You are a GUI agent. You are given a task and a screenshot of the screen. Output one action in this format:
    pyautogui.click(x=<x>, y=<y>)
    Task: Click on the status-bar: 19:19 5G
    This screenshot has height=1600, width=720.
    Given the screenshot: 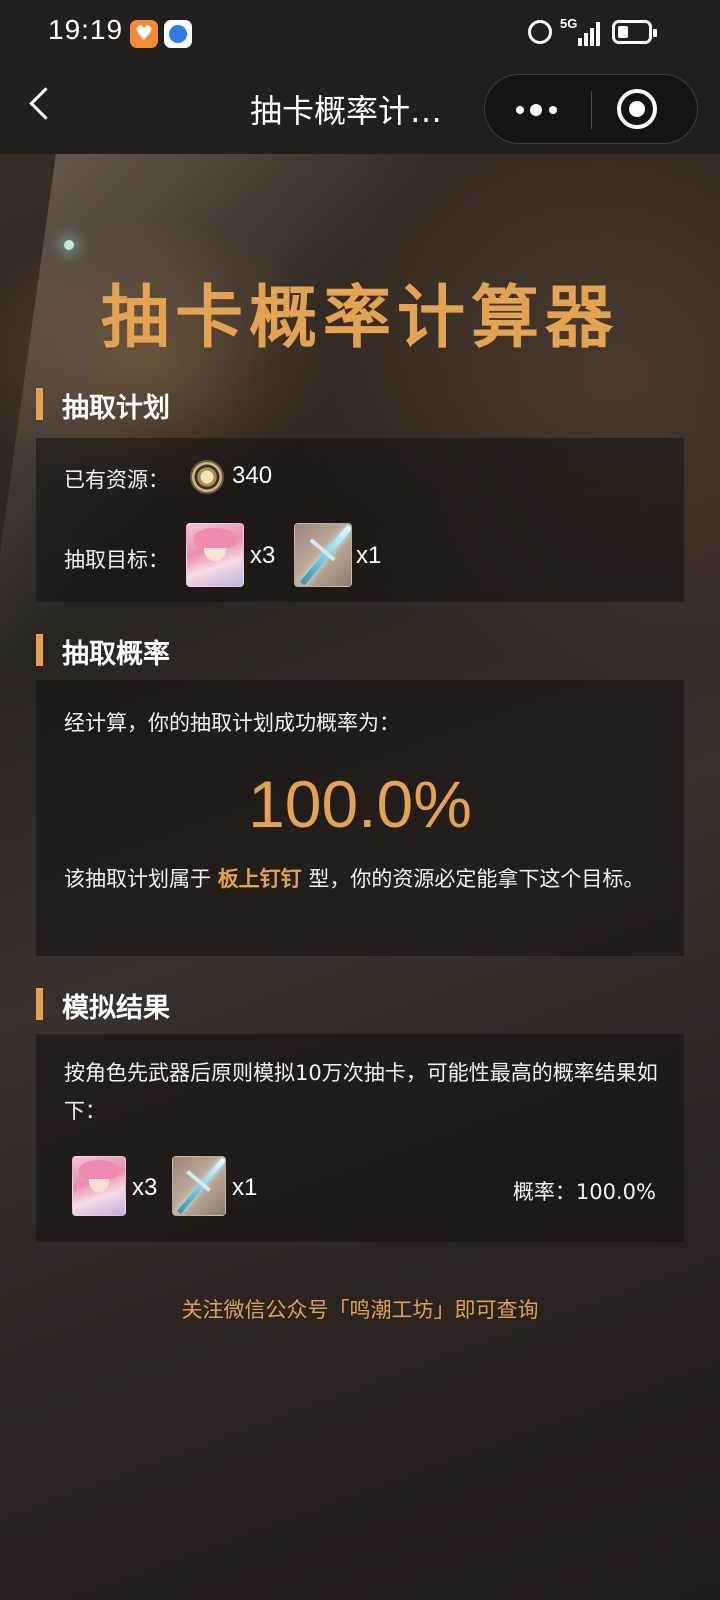 What is the action you would take?
    pyautogui.click(x=360, y=34)
    